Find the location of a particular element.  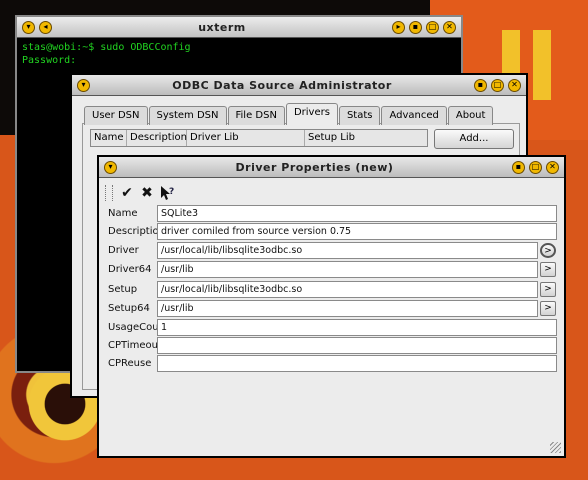

admin-titlebar: ▾ ODBC Data Source Administrator ▪ □ ✕ is located at coordinates (299, 85).